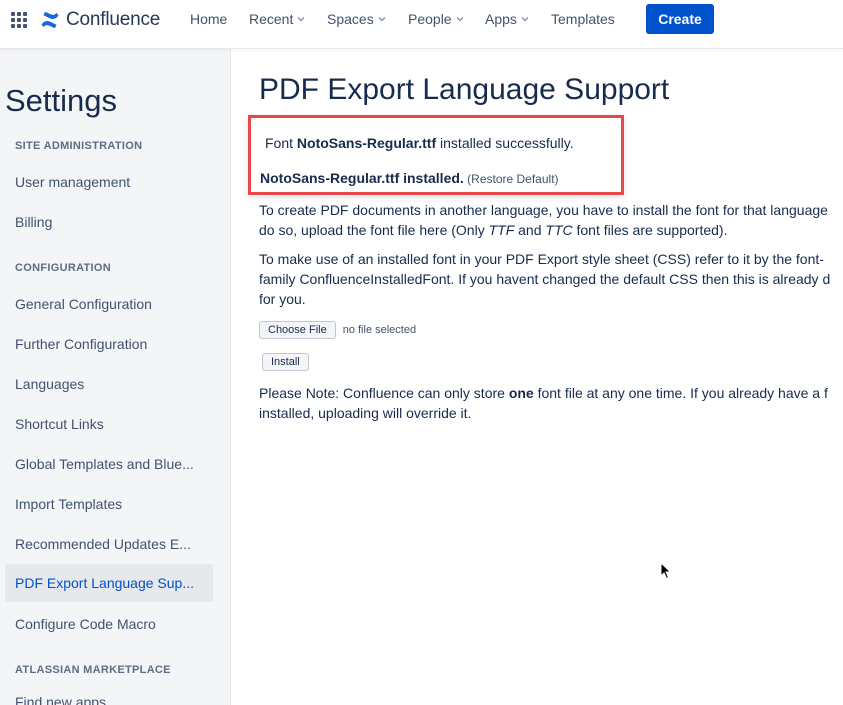 Image resolution: width=843 pixels, height=705 pixels. Describe the element at coordinates (63, 268) in the screenshot. I see `section-configuration: CONFIGURATION` at that location.